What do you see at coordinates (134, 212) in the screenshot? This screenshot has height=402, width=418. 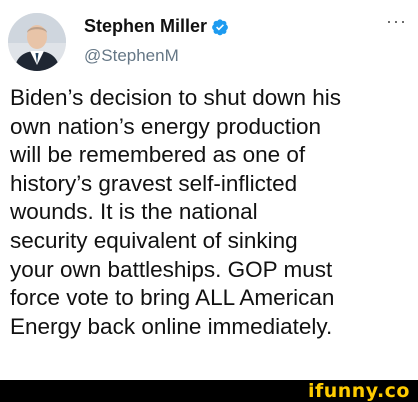 I see `tweet-line: wounds. It is the national` at bounding box center [134, 212].